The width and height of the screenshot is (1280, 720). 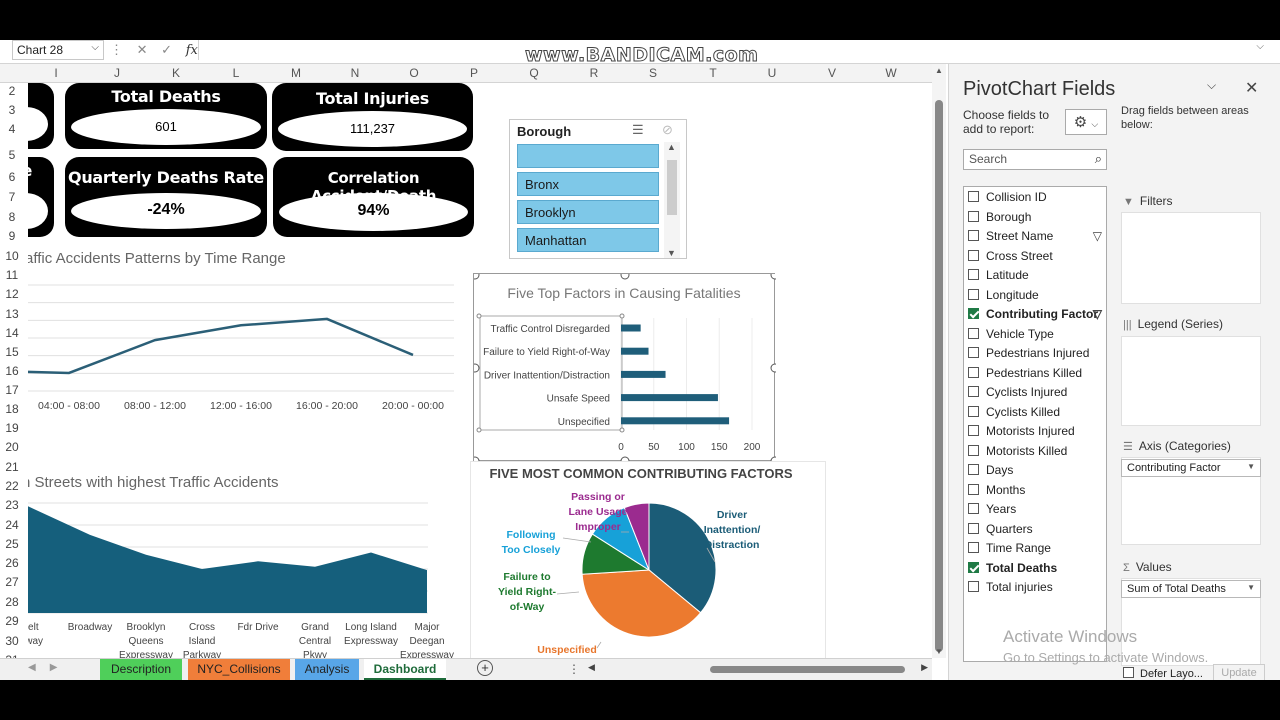 I want to click on field-item: Vehicle Type, so click(x=1036, y=334).